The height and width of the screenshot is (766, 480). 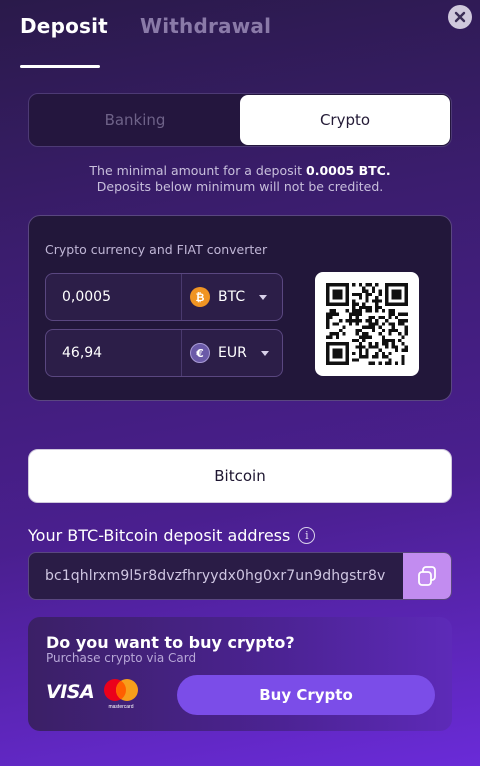 I want to click on deposit-address-label: Your BTC-Bitcoin deposit address, so click(x=159, y=535).